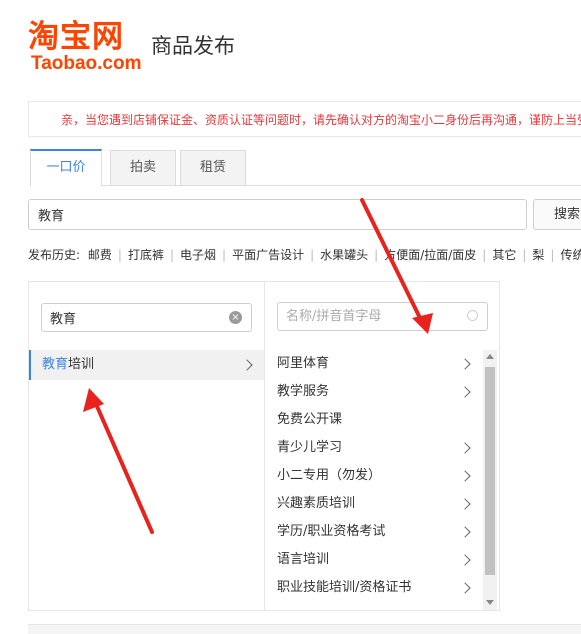 The image size is (581, 634). I want to click on list-item: 语言培训, so click(373, 560).